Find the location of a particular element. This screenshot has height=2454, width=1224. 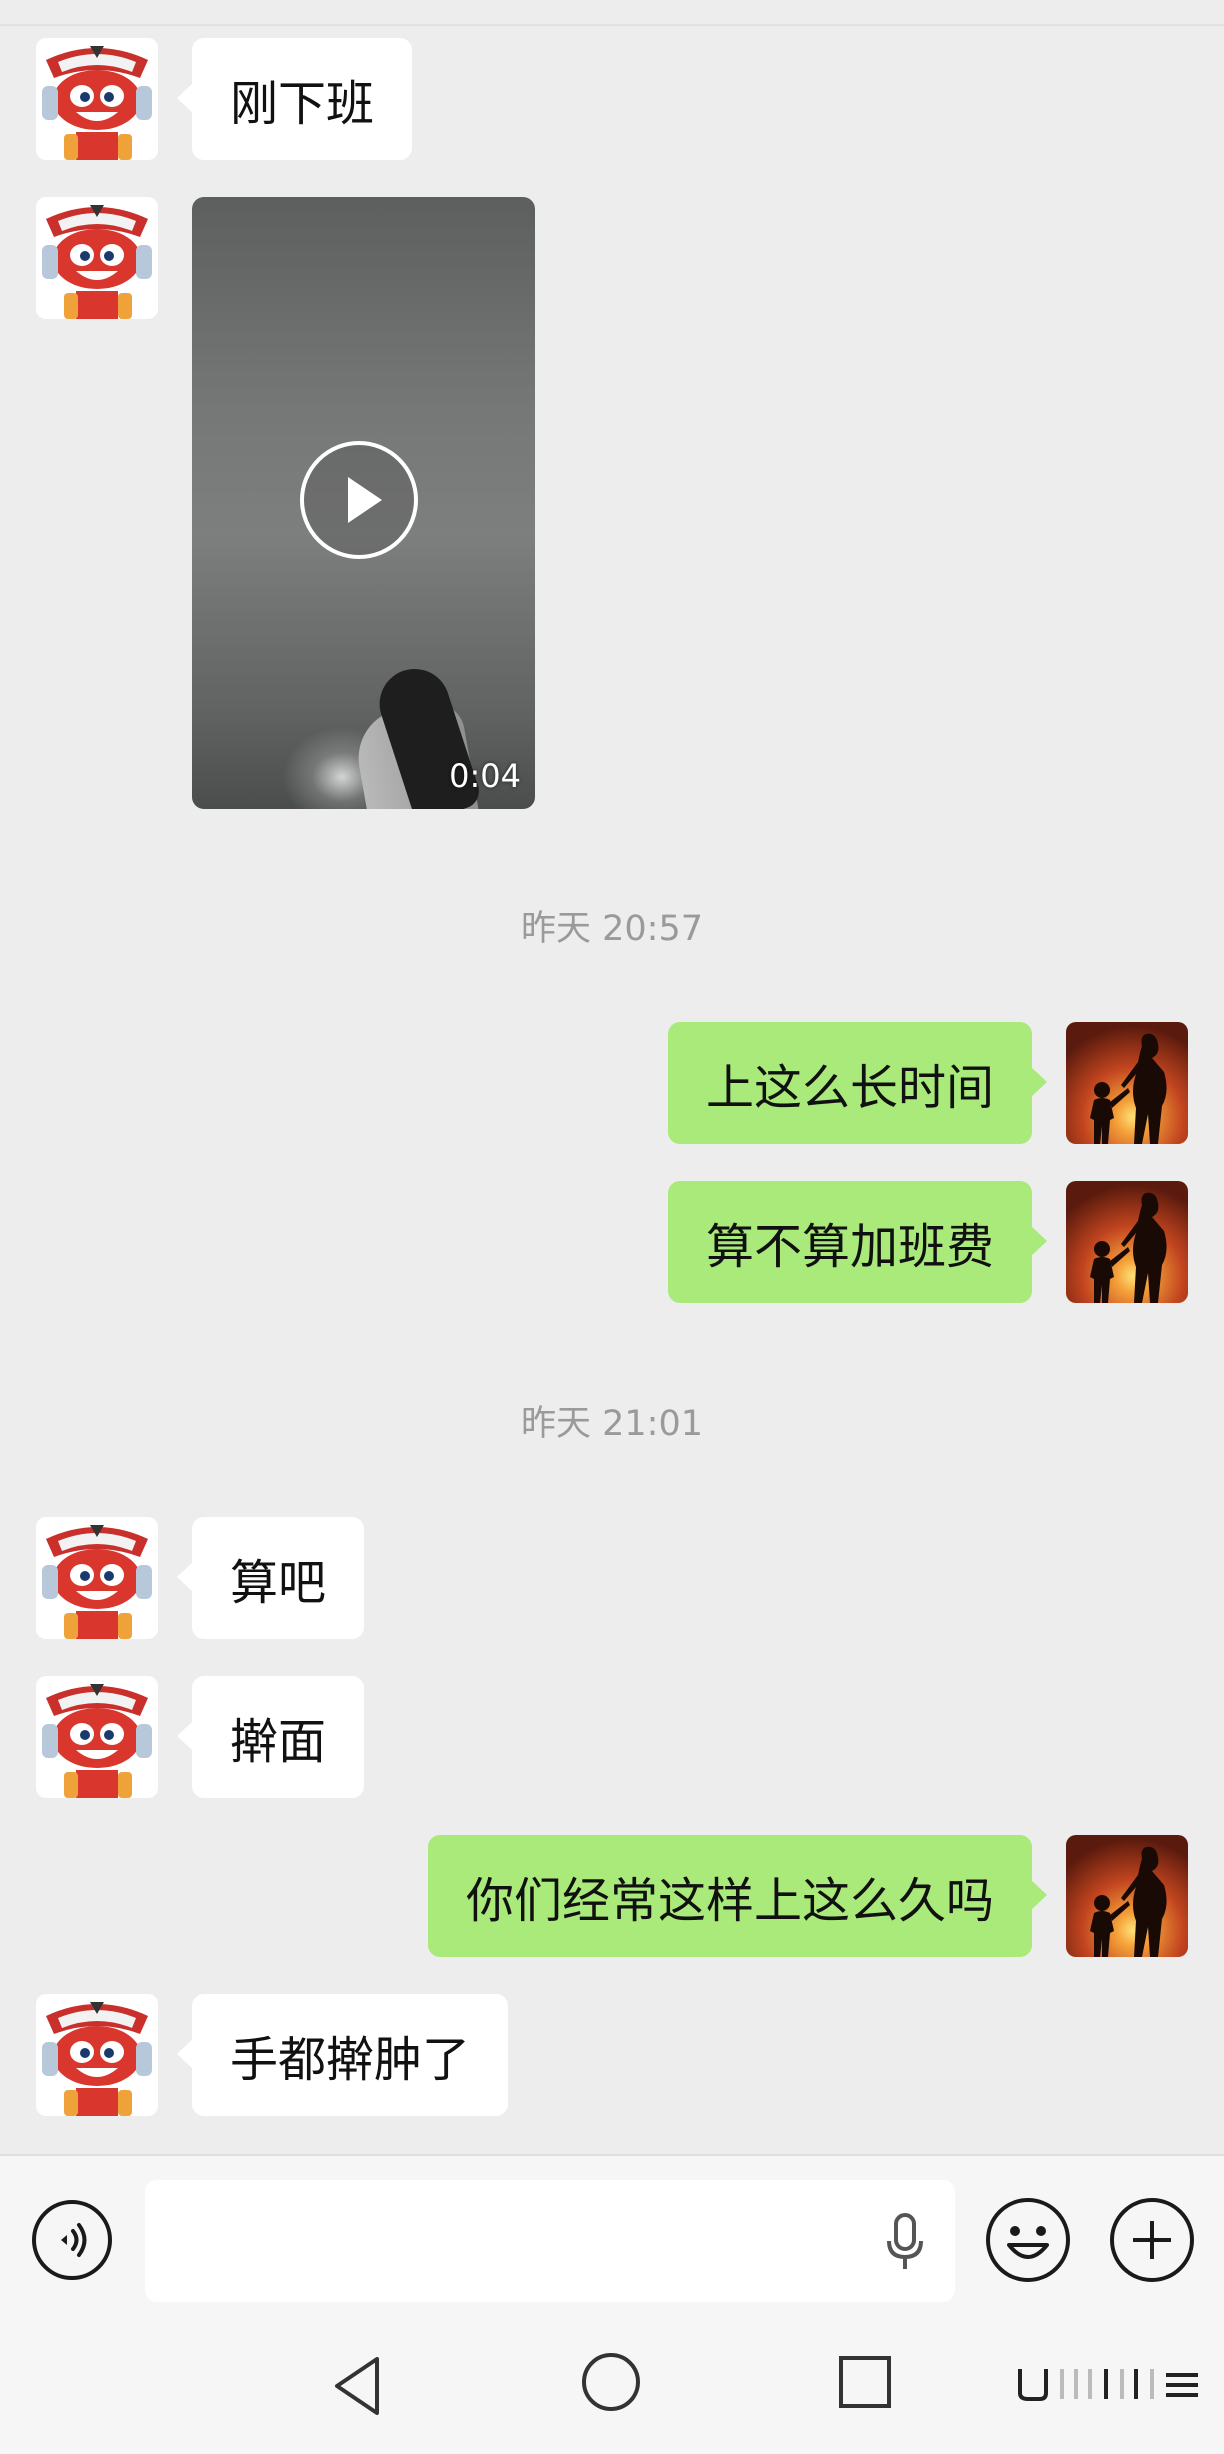

triangle-back-icon is located at coordinates (357, 2386).